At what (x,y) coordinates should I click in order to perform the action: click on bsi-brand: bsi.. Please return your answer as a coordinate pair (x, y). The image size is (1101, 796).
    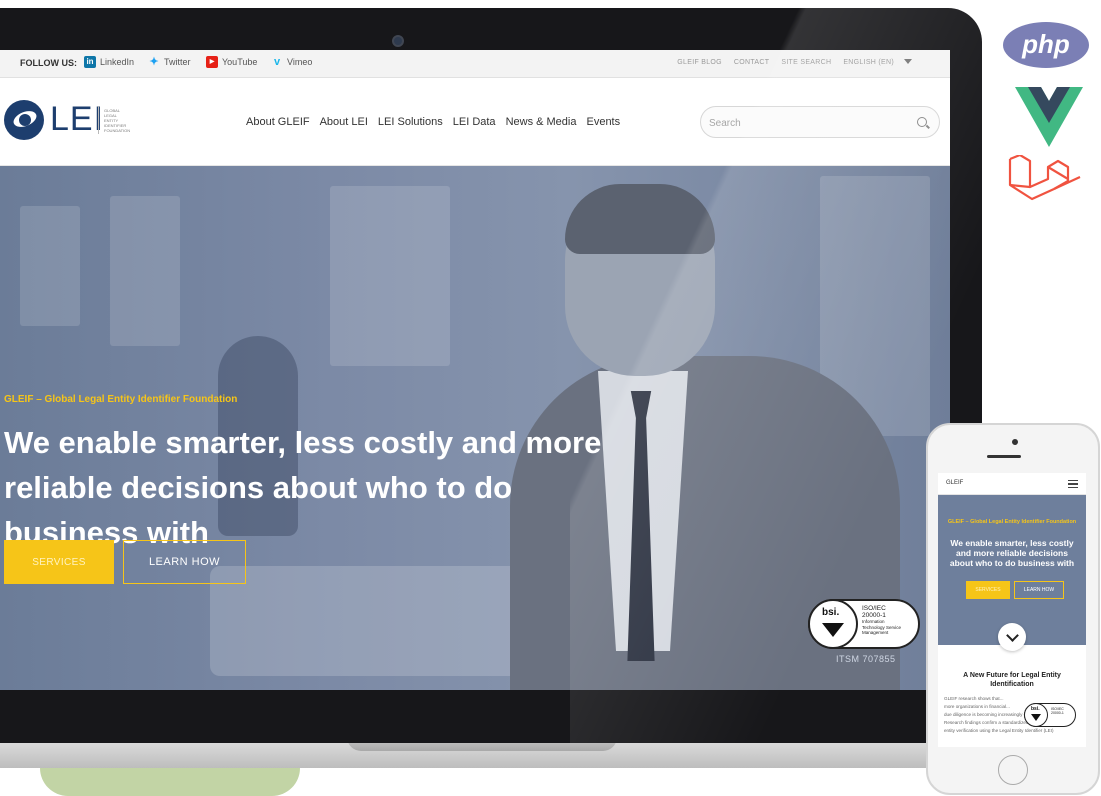
    Looking at the image, I should click on (831, 612).